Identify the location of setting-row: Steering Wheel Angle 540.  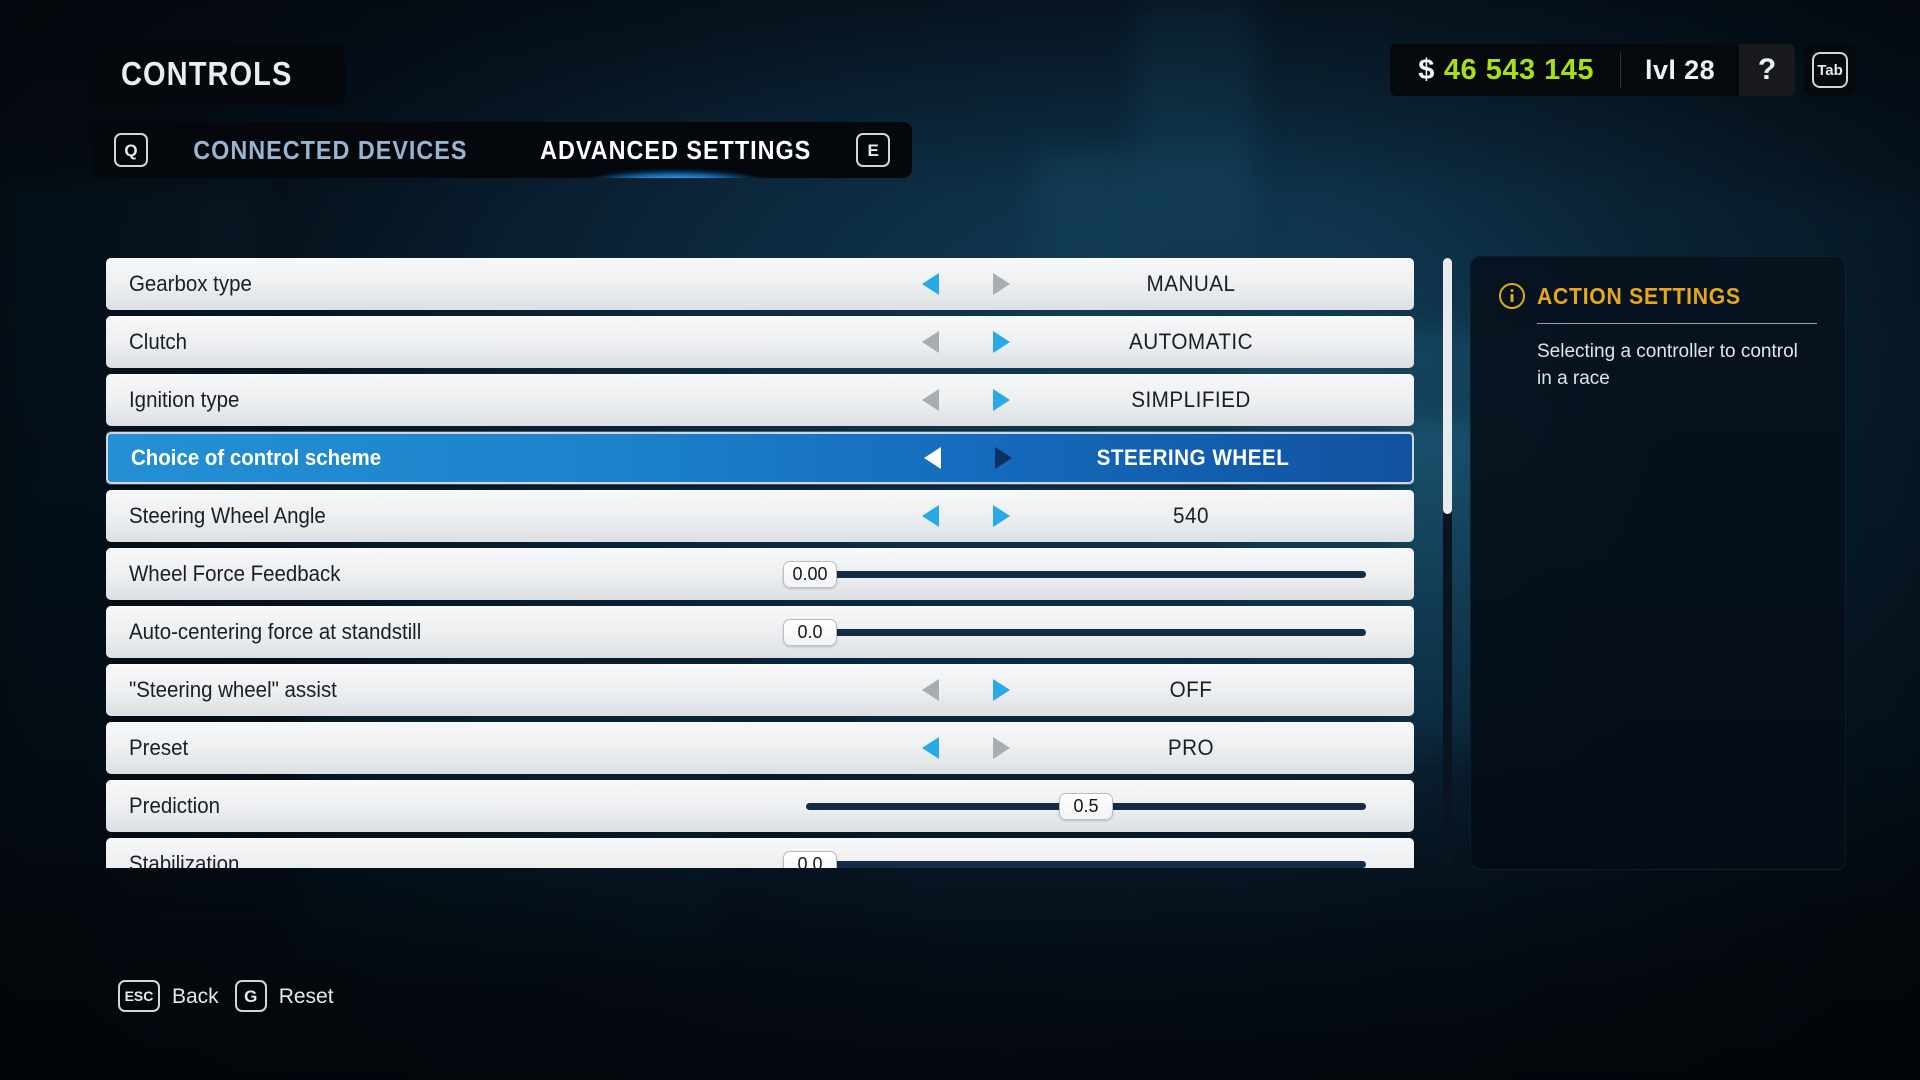
(760, 516).